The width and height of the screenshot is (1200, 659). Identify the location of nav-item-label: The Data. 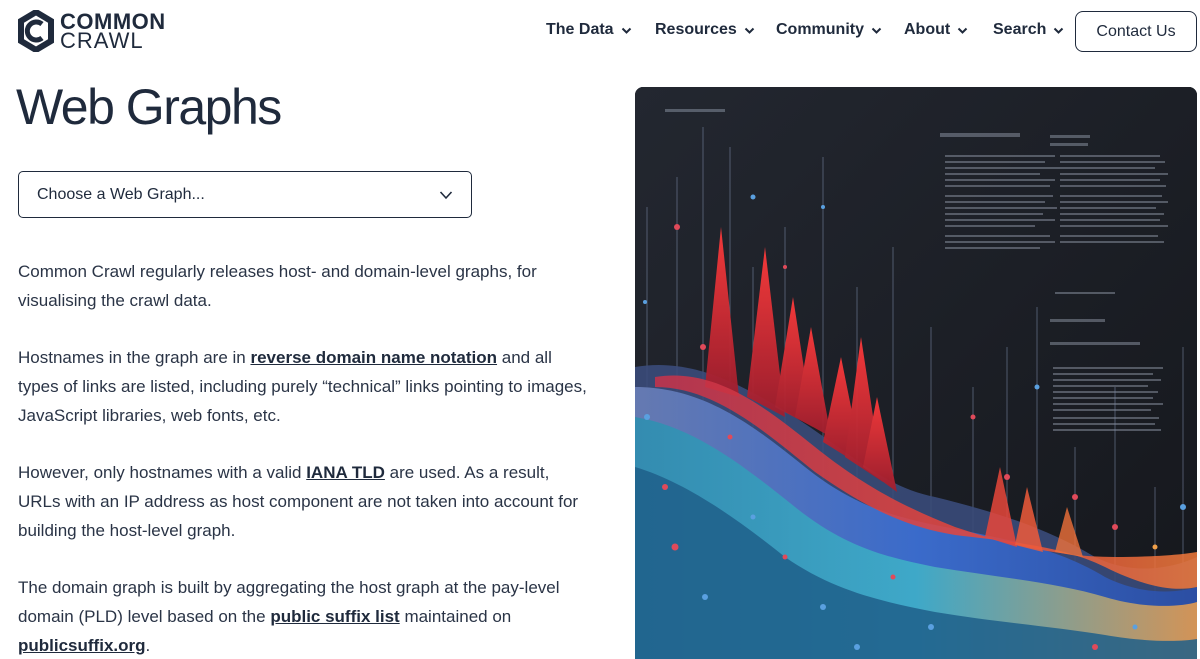
(580, 29).